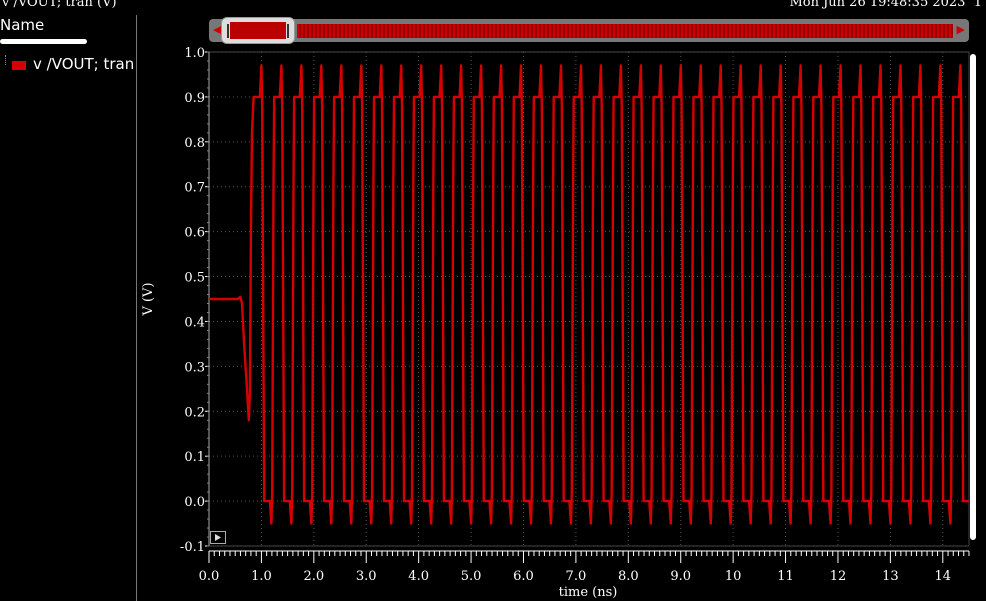  I want to click on y-tick-label: 1.0, so click(194, 53).